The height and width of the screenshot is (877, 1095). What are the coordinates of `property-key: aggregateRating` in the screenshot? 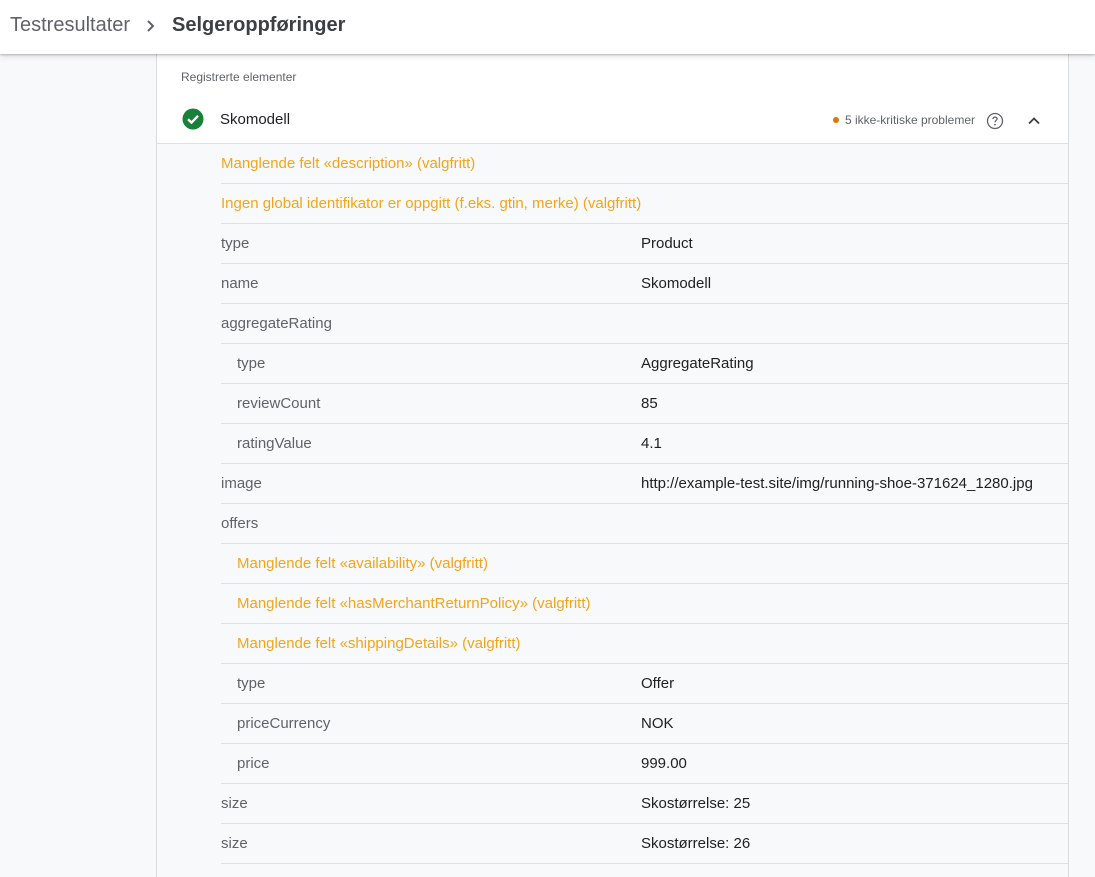 It's located at (276, 323).